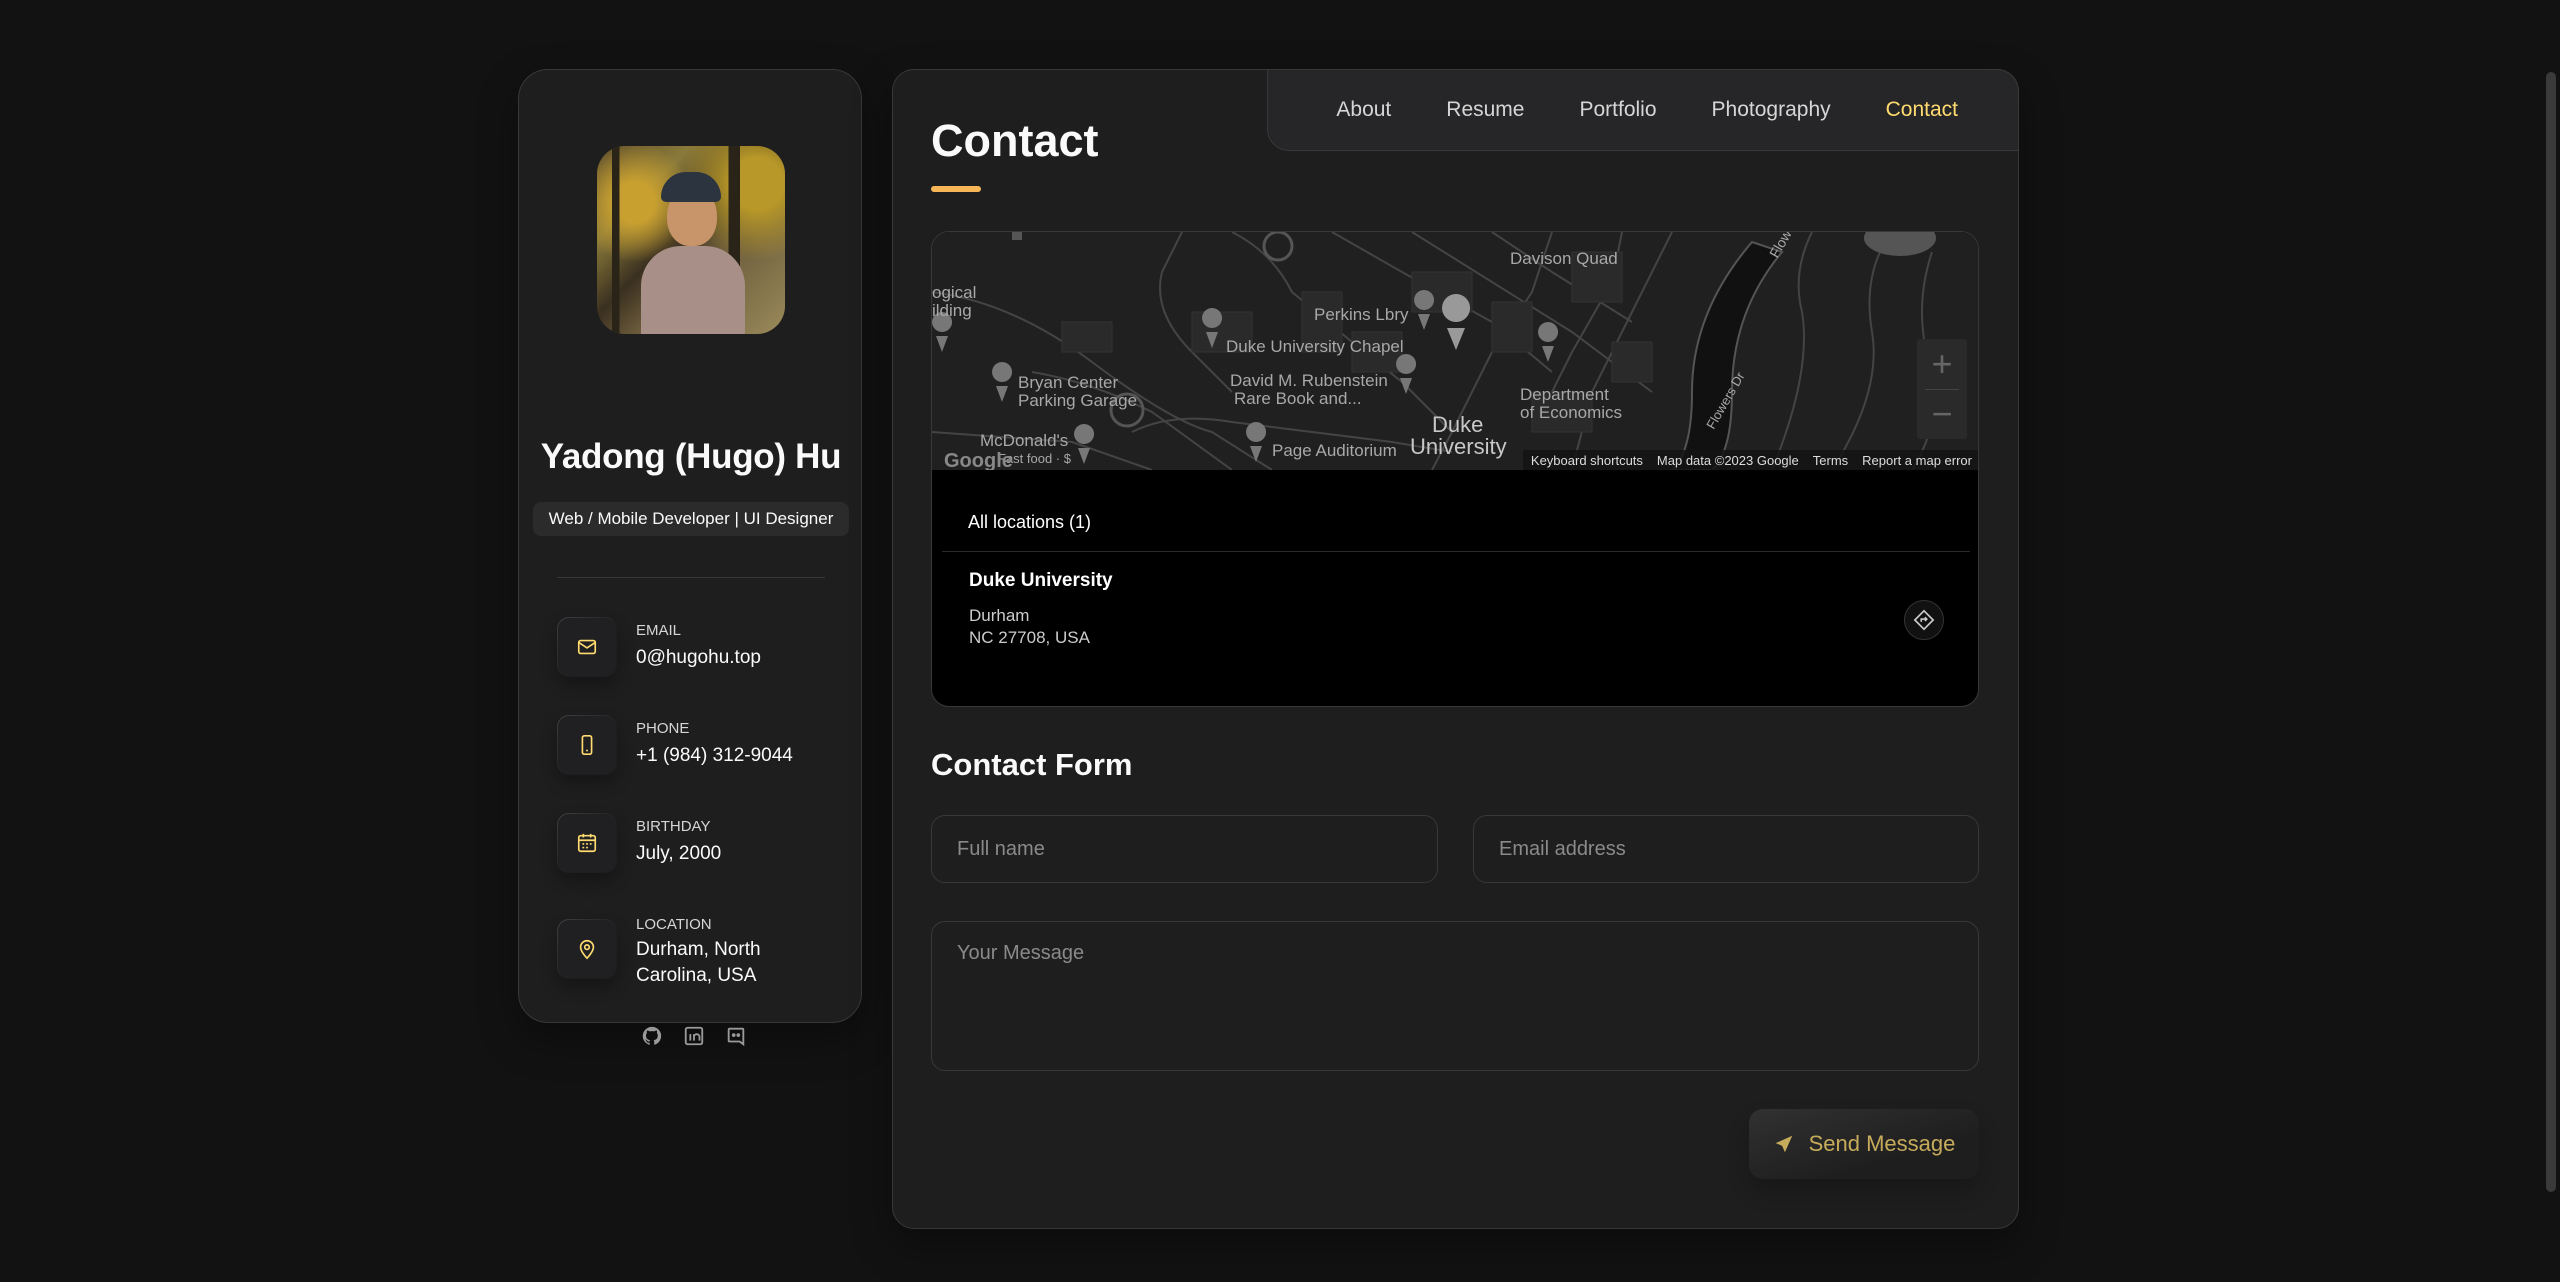 The width and height of the screenshot is (2560, 1282). Describe the element at coordinates (691, 577) in the screenshot. I see `separator` at that location.